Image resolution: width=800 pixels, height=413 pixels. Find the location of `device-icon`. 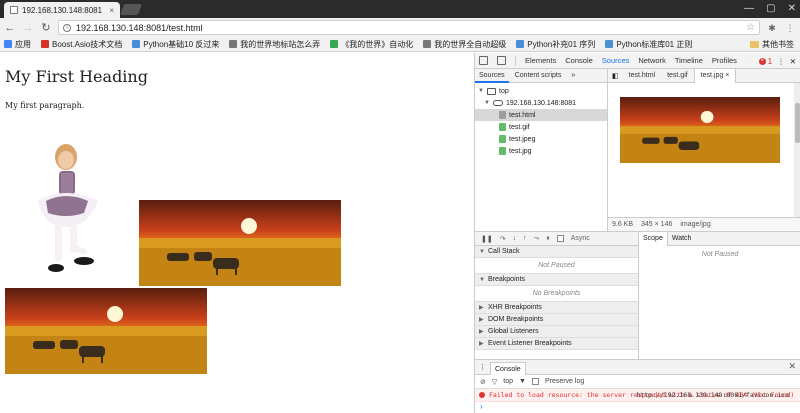

device-icon is located at coordinates (501, 60).